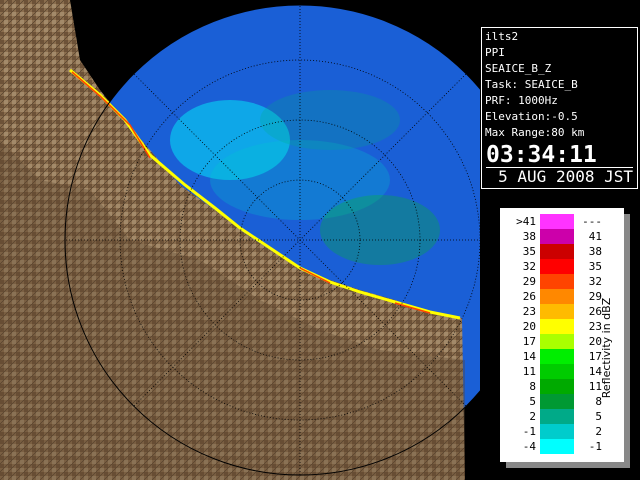 Image resolution: width=640 pixels, height=480 pixels. Describe the element at coordinates (595, 281) in the screenshot. I see `legend-high-value: 32` at that location.